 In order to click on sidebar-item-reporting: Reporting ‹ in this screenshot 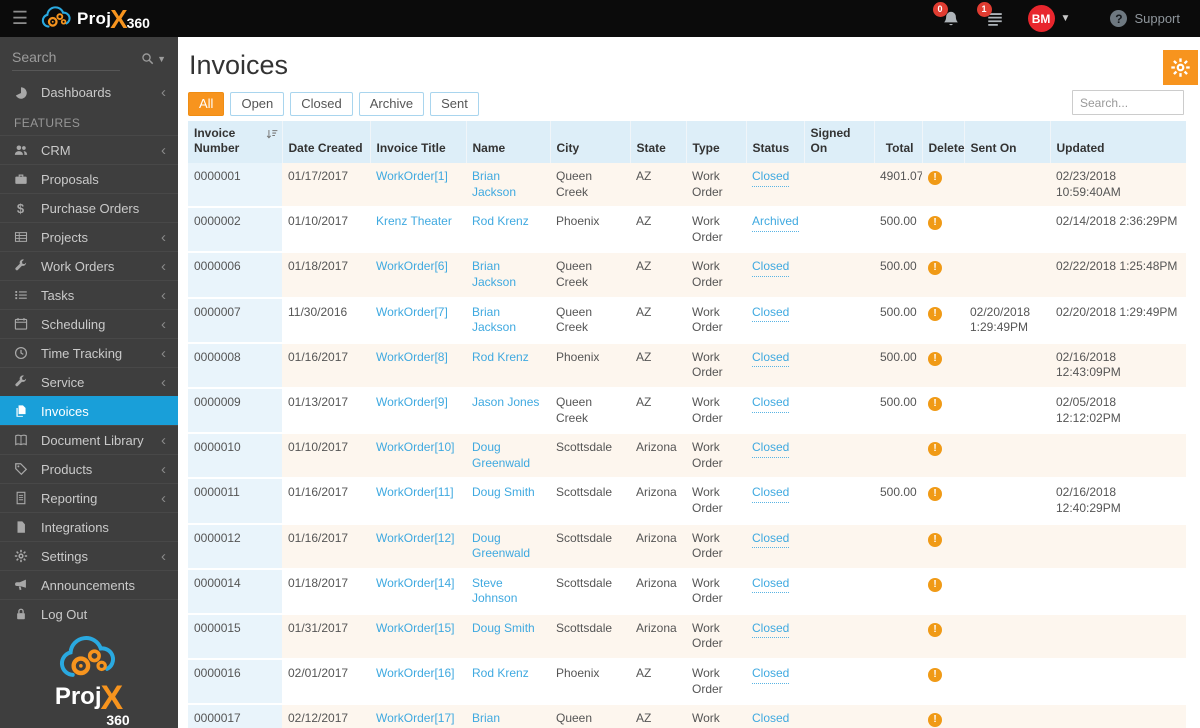, I will do `click(89, 497)`.